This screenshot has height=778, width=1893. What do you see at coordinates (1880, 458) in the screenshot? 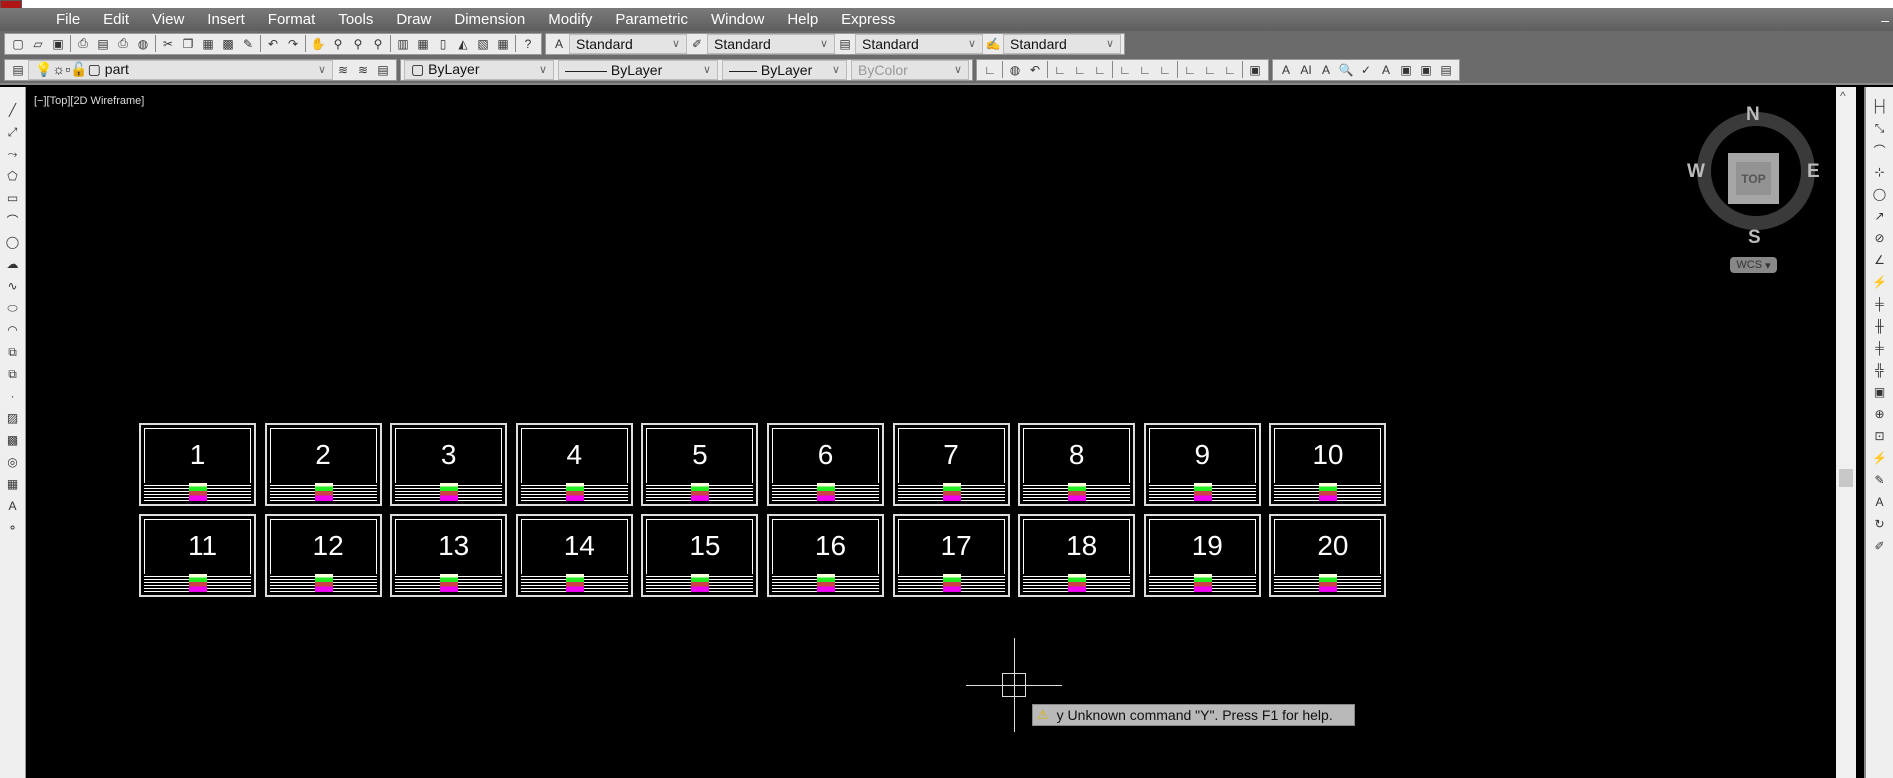
I see `jogged-linear-icon: ⚡` at bounding box center [1880, 458].